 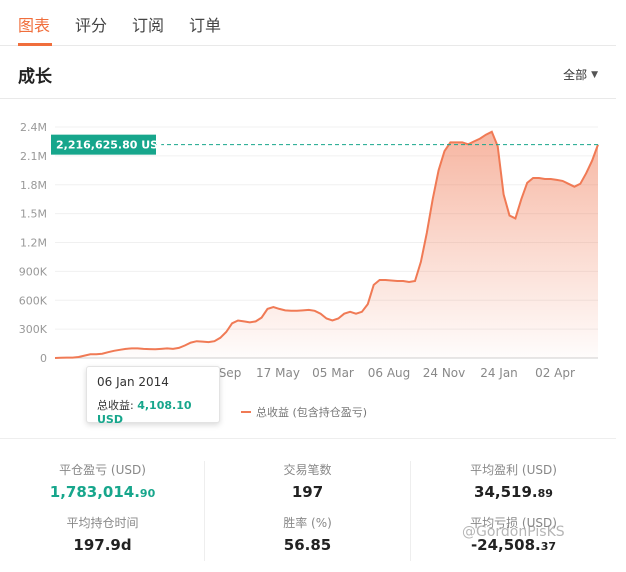 I want to click on y-tick-label: 300K, so click(x=33, y=329).